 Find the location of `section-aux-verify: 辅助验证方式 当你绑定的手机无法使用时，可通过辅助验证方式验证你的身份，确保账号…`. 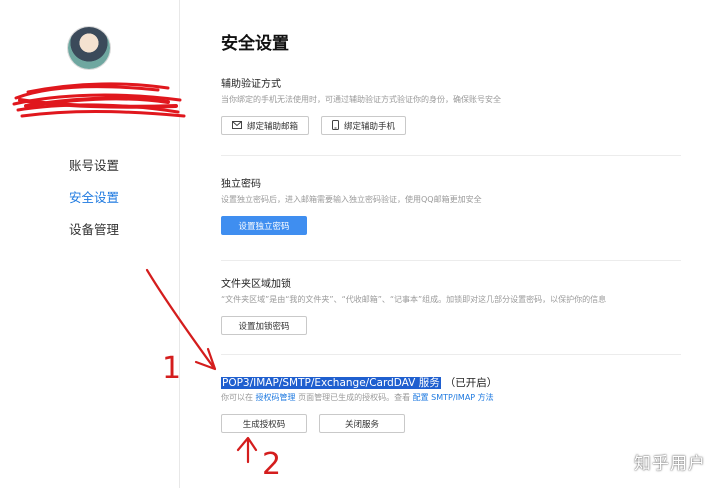

section-aux-verify: 辅助验证方式 当你绑定的手机无法使用时，可通过辅助验证方式验证你的身份，确保账号… is located at coordinates (451, 117).